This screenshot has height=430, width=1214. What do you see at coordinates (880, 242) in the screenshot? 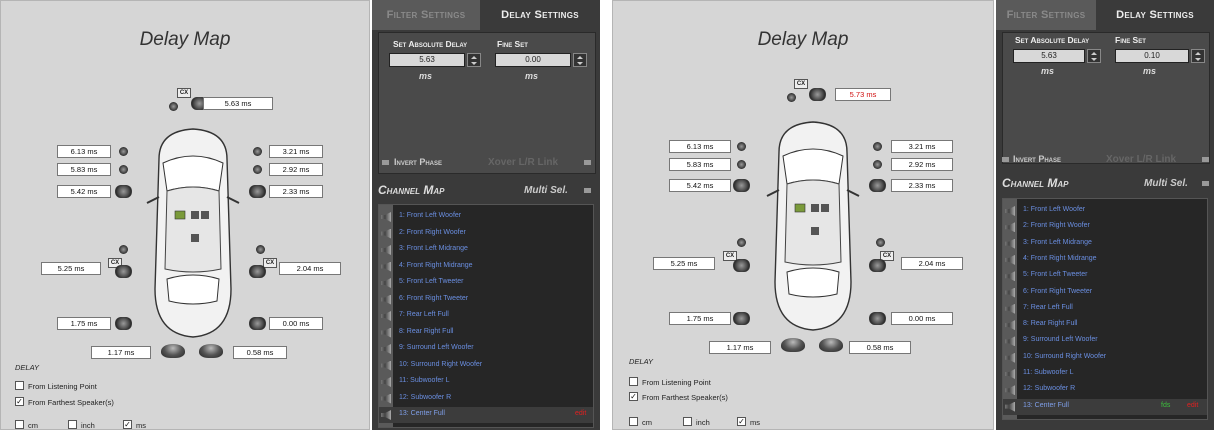
I see `surround-right-tweeter-icon` at bounding box center [880, 242].